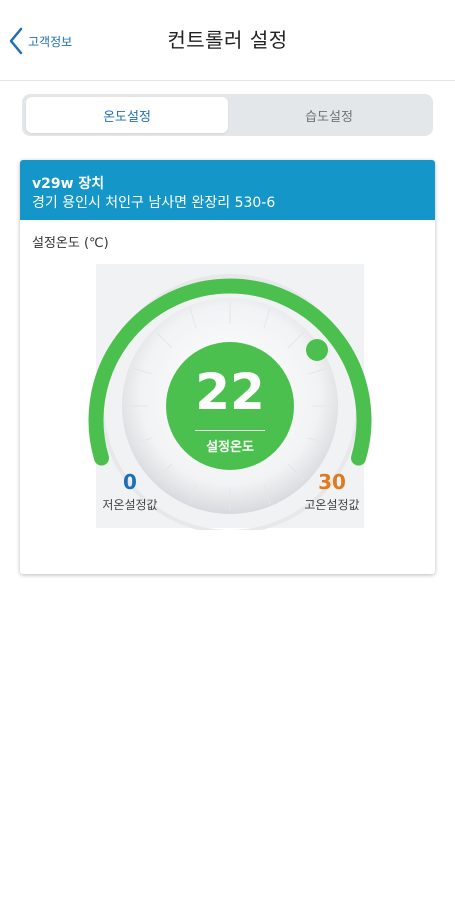 This screenshot has height=900, width=455. What do you see at coordinates (154, 203) in the screenshot?
I see `device-address: 경기 용인시 처인구 남사면 완장리 530-6` at bounding box center [154, 203].